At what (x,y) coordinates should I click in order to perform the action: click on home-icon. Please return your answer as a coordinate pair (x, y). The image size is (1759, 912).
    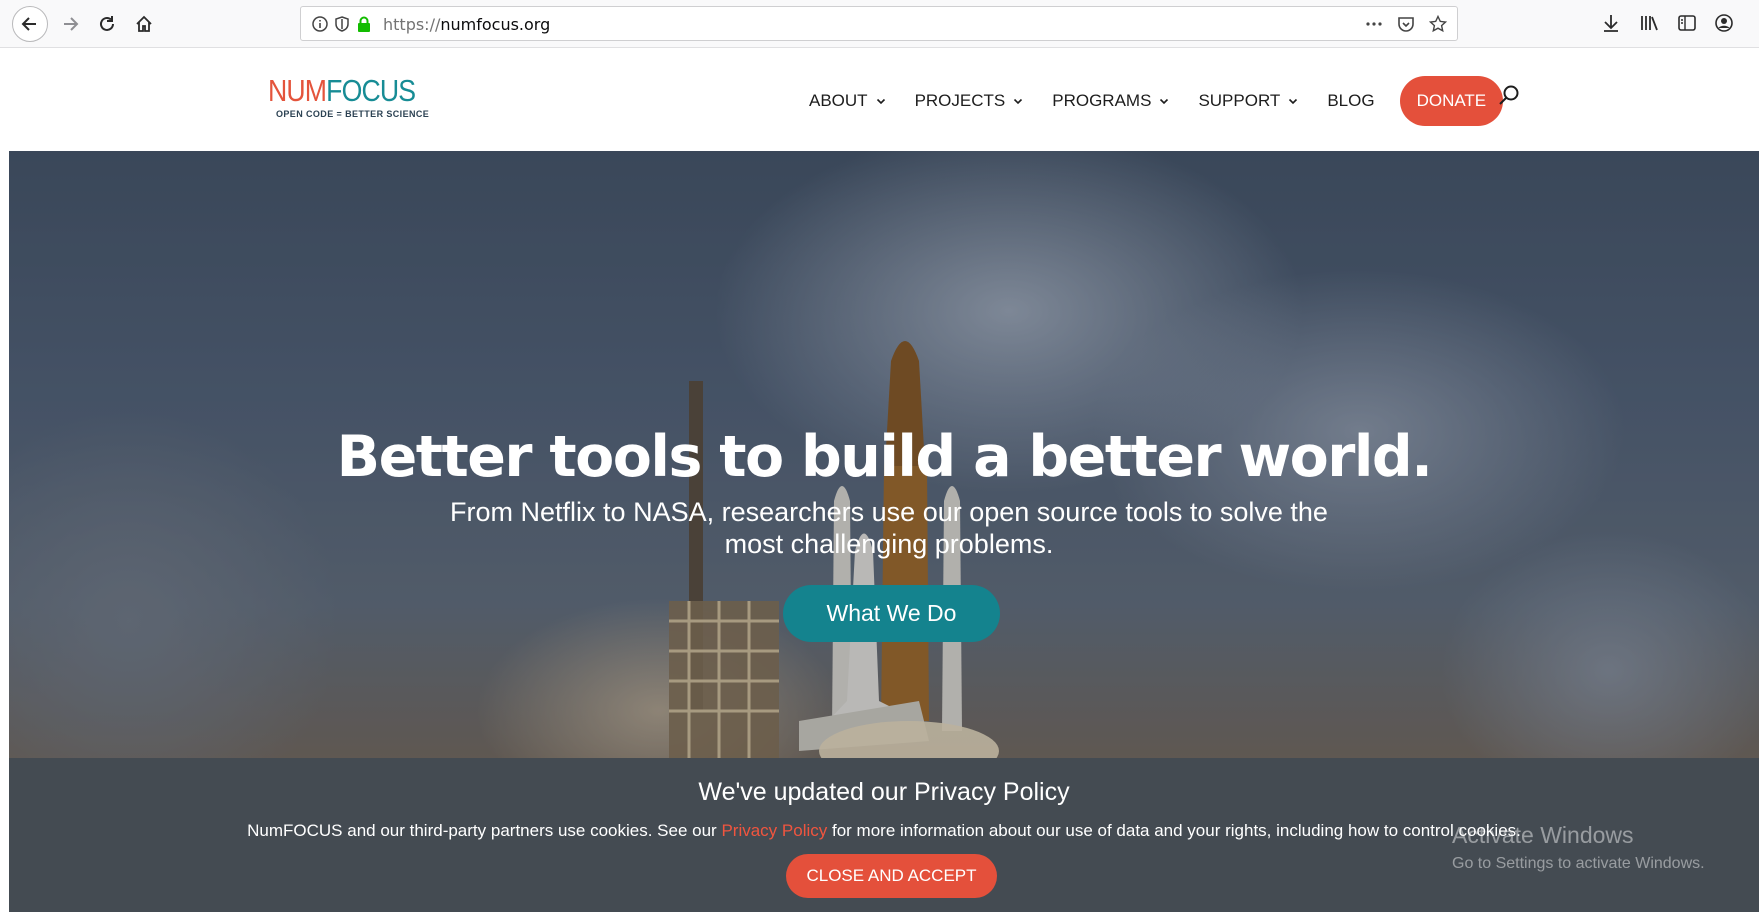
    Looking at the image, I should click on (144, 23).